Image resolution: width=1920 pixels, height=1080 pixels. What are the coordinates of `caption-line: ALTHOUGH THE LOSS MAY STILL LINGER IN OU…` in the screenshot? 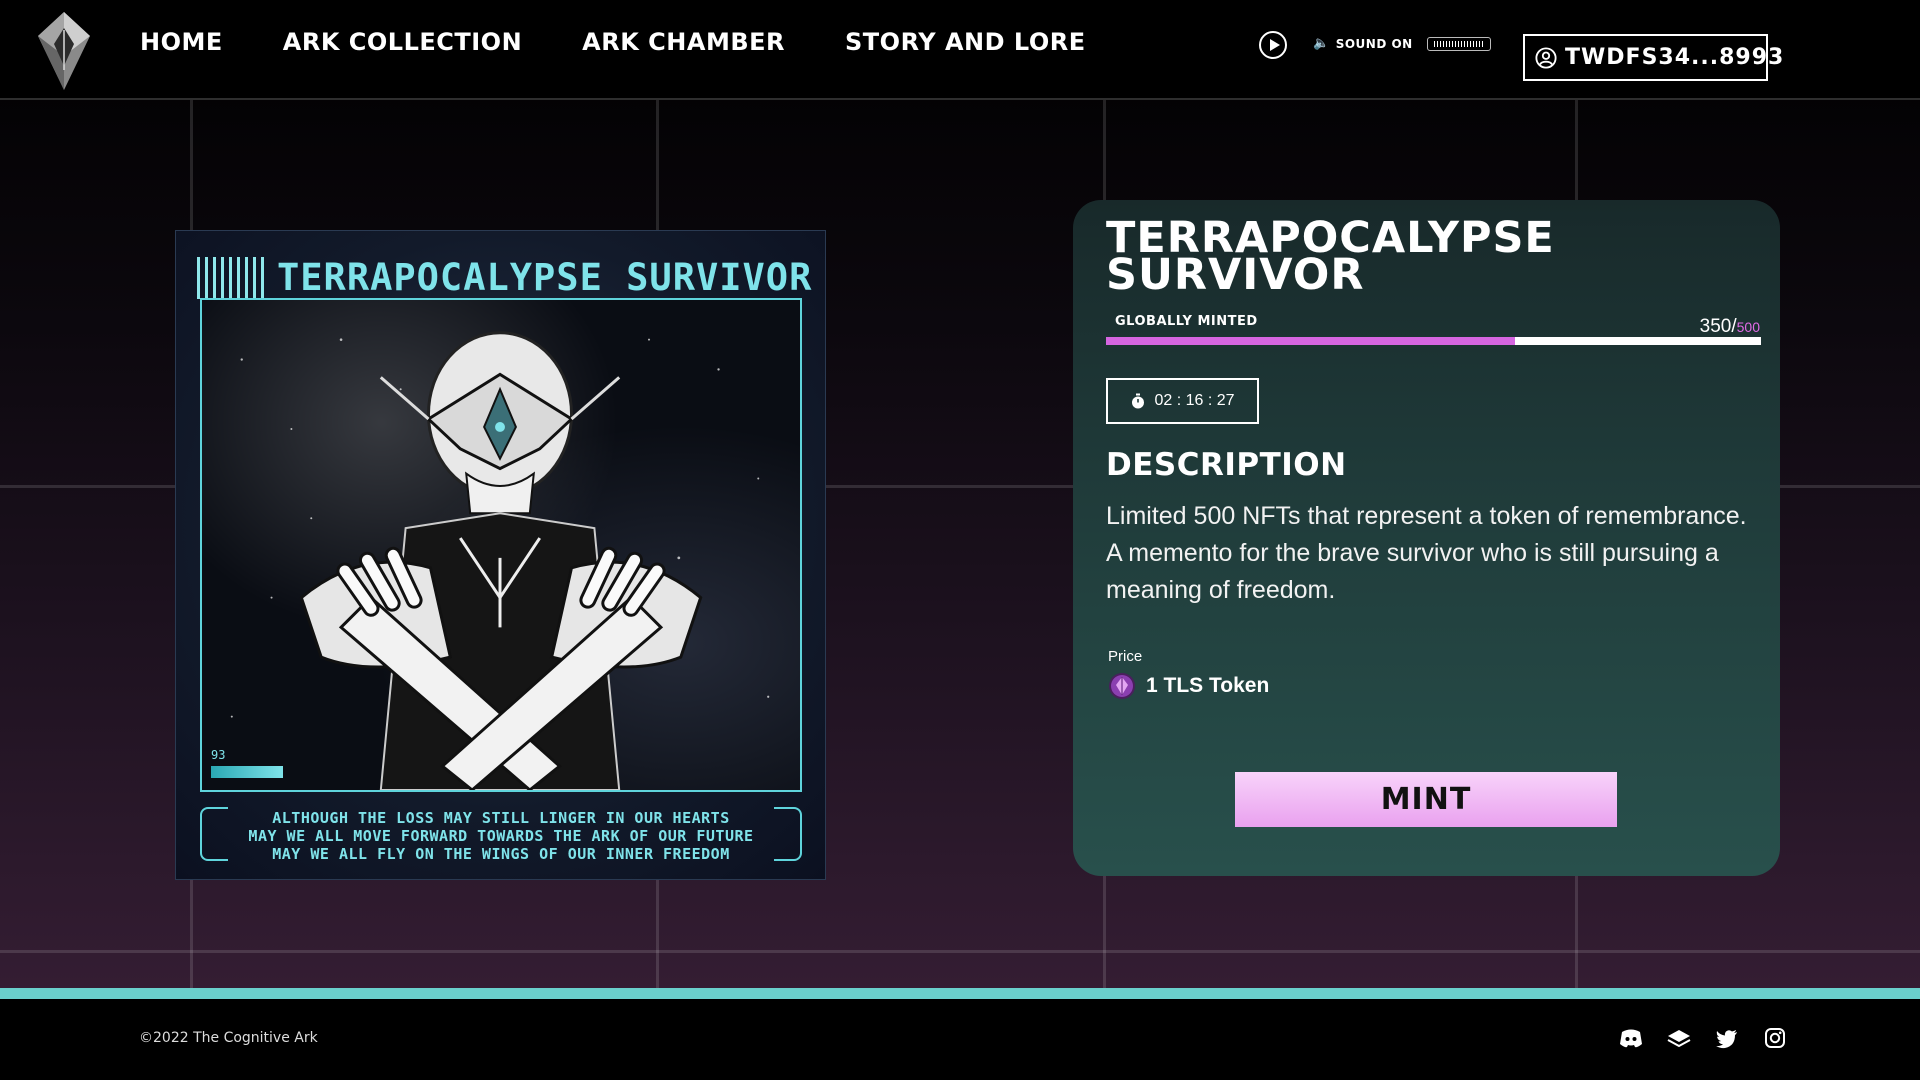 It's located at (501, 818).